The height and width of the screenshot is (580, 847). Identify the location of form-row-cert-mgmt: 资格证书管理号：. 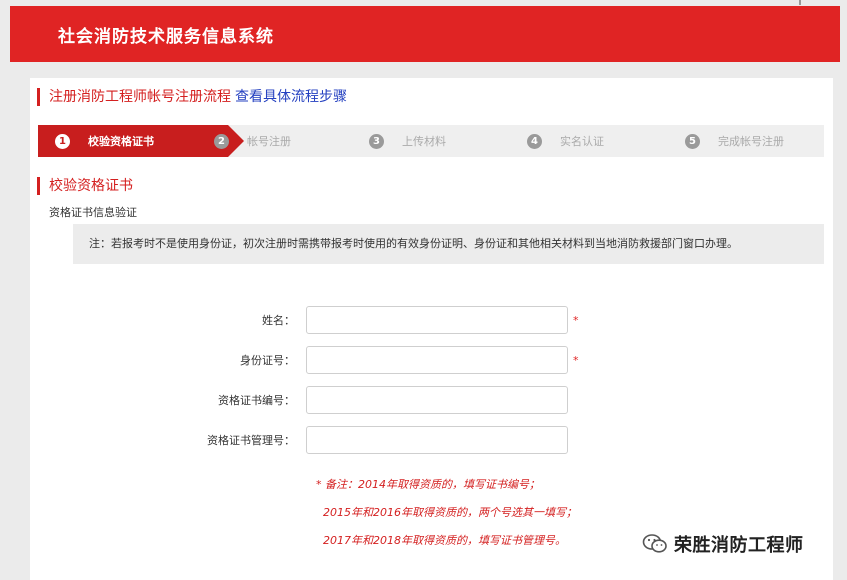
(423, 440).